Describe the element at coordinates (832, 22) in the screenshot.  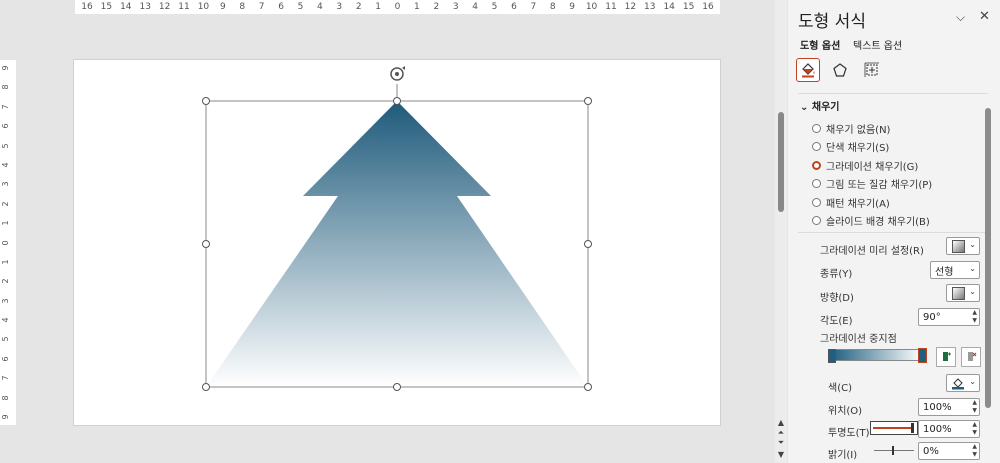
I see `pane-title: 도형 서식` at that location.